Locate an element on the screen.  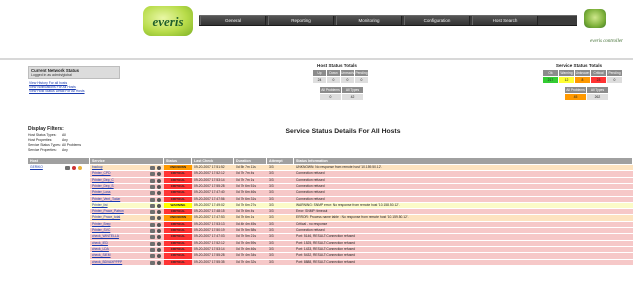
column-header-last-check: Last Check is located at coordinates (212, 161).